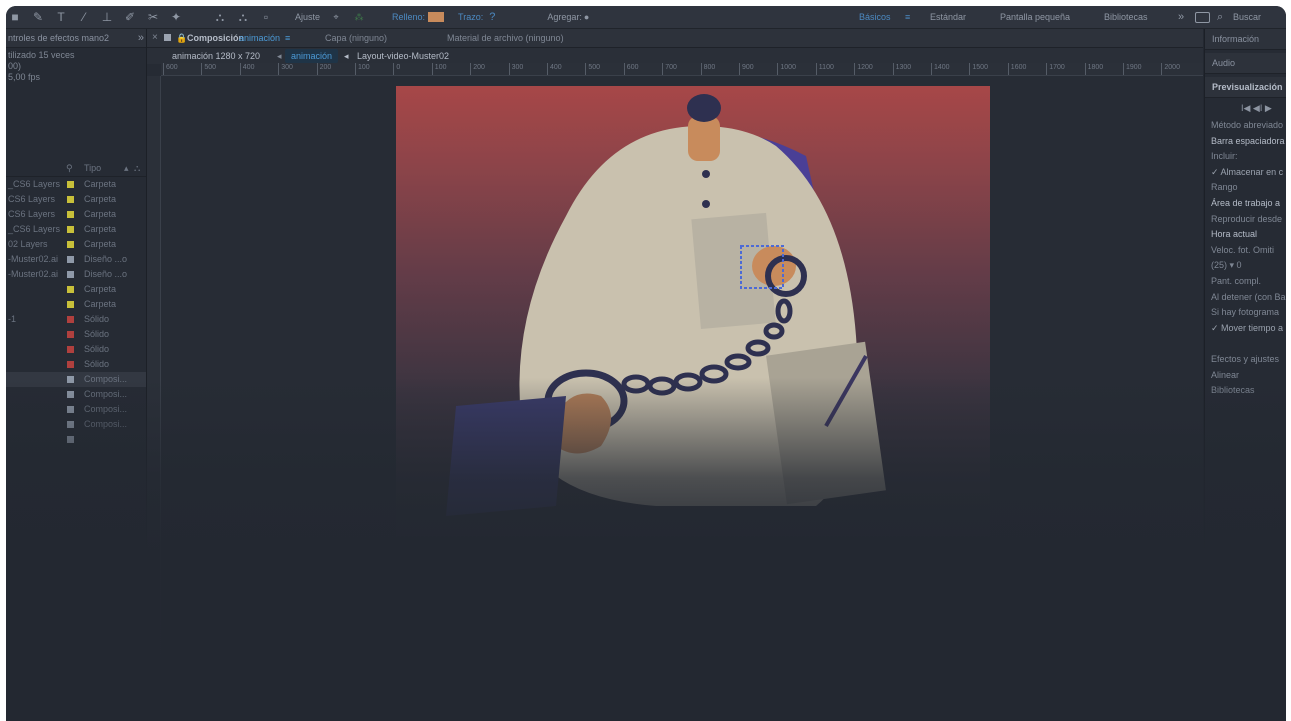  Describe the element at coordinates (76, 169) in the screenshot. I see `project-list-header: ⚲ Tipo ▴ ⛬` at that location.